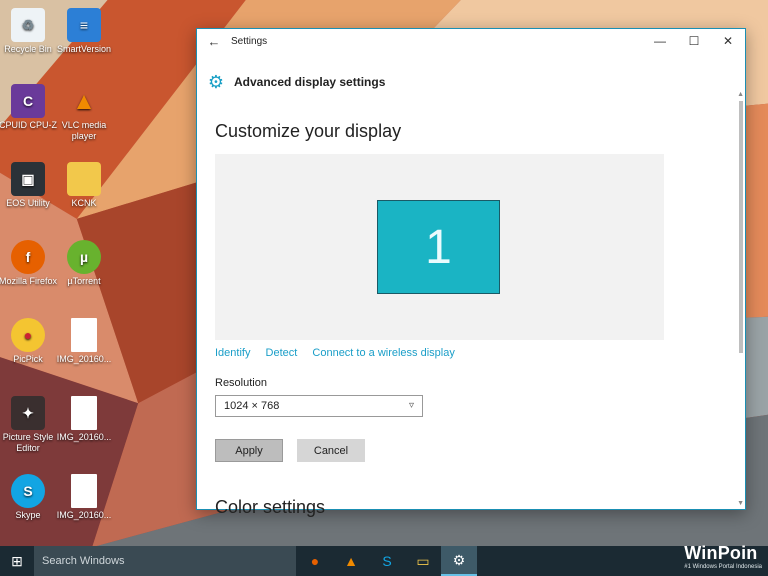 Image resolution: width=768 pixels, height=576 pixels. Describe the element at coordinates (232, 353) in the screenshot. I see `identify-link: Identify` at that location.